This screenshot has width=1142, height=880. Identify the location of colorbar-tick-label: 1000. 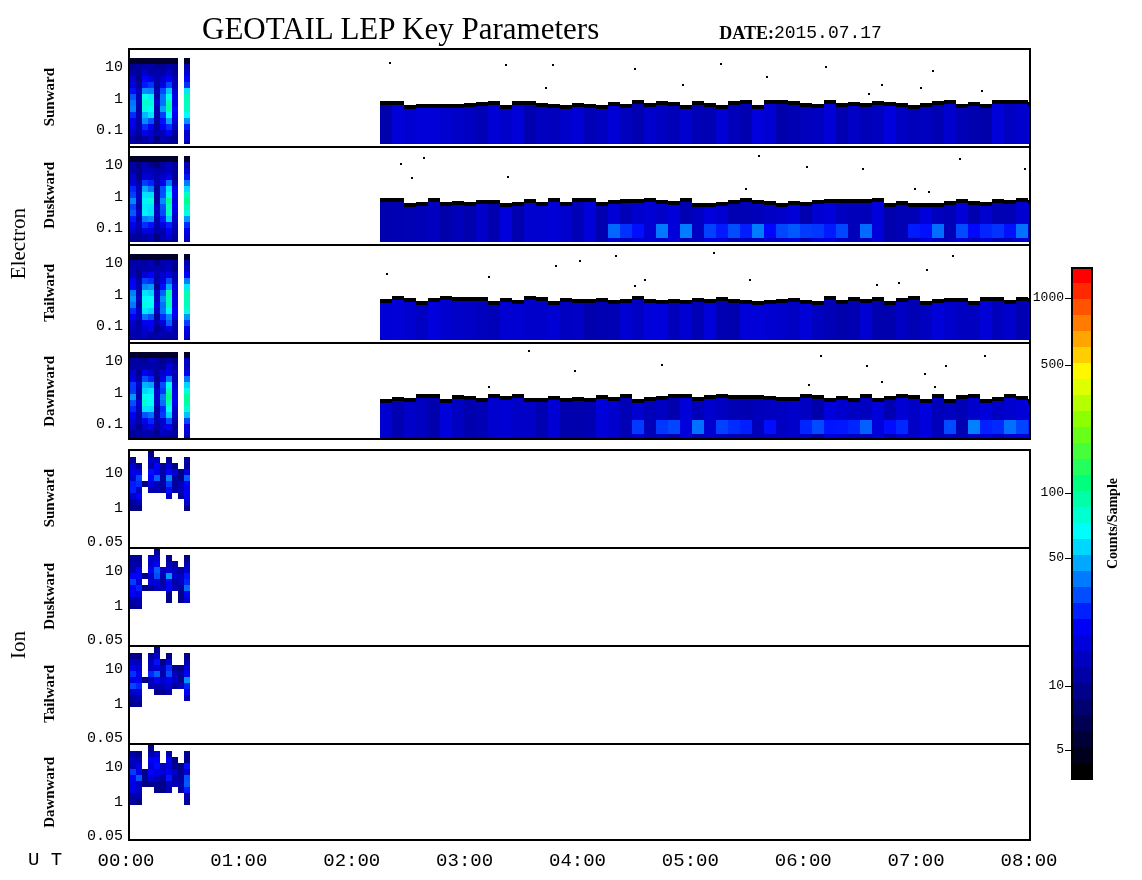
(1048, 298).